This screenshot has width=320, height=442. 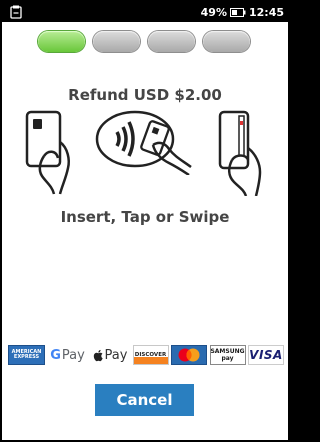 I want to click on step-2-indicator, so click(x=116, y=41).